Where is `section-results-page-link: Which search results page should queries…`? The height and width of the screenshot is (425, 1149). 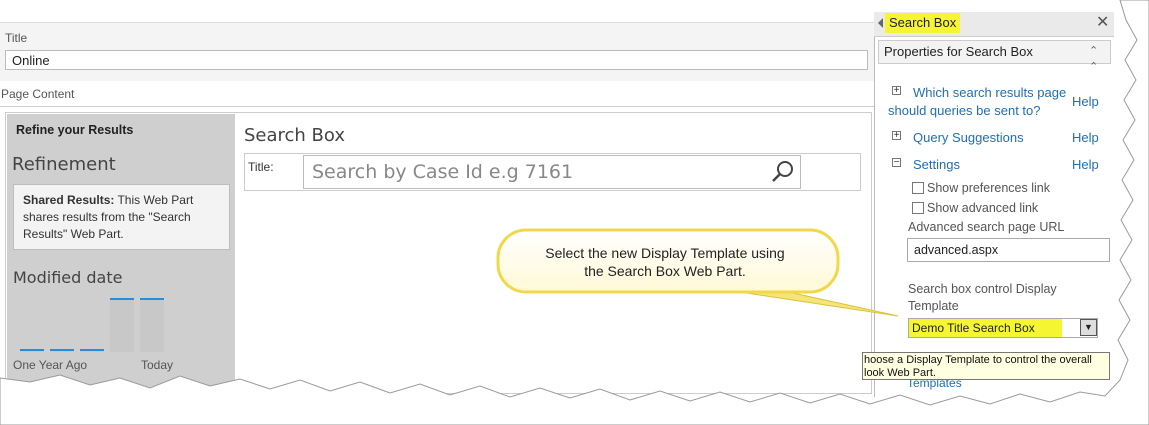
section-results-page-link: Which search results page should queries… is located at coordinates (978, 102).